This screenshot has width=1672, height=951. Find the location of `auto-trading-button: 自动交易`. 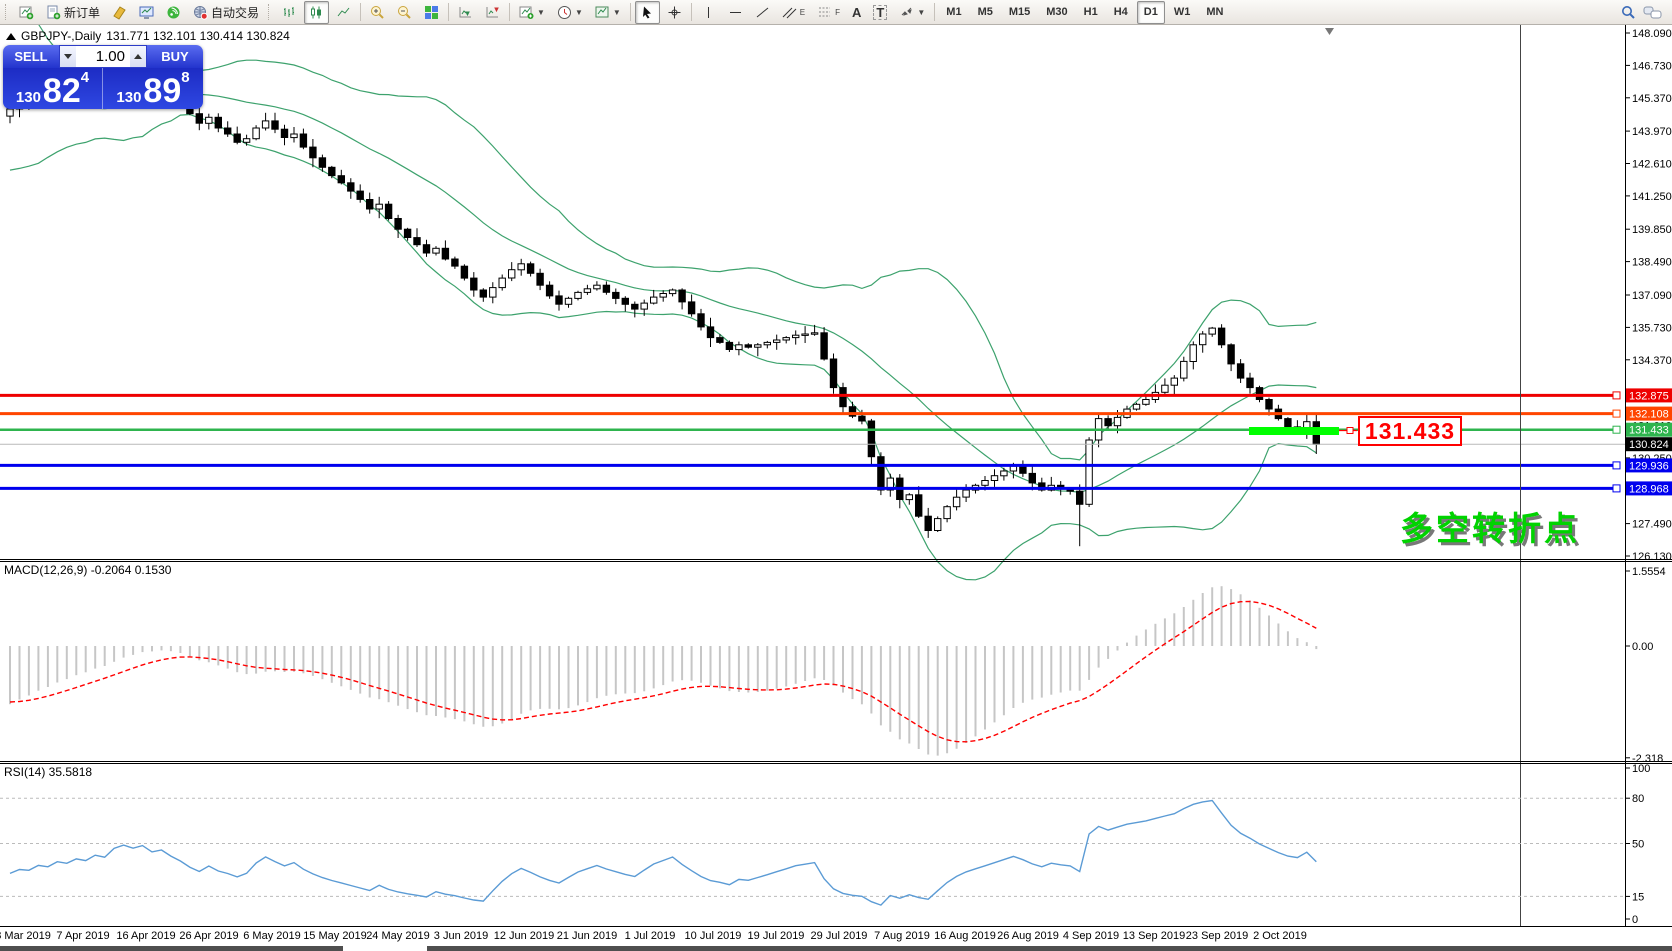

auto-trading-button: 自动交易 is located at coordinates (226, 12).